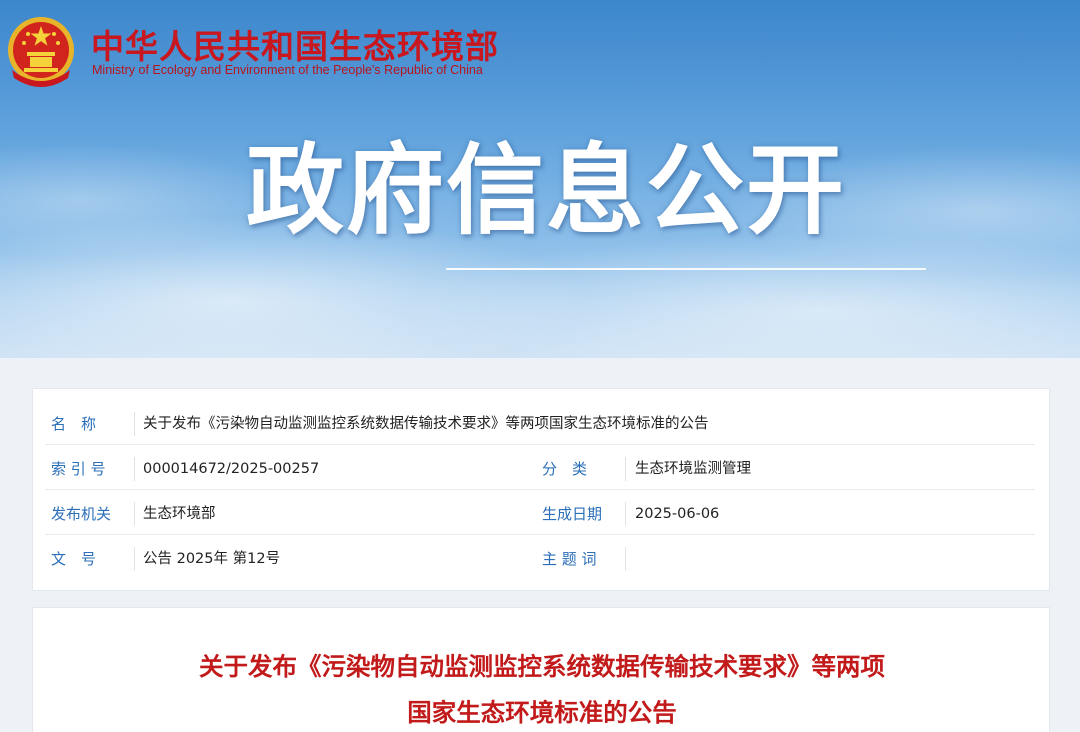  Describe the element at coordinates (426, 424) in the screenshot. I see `name-value: 关于发布《污染物自动监测监控系统数据传输技术要求》等两项国家生态环境标准的公告` at that location.